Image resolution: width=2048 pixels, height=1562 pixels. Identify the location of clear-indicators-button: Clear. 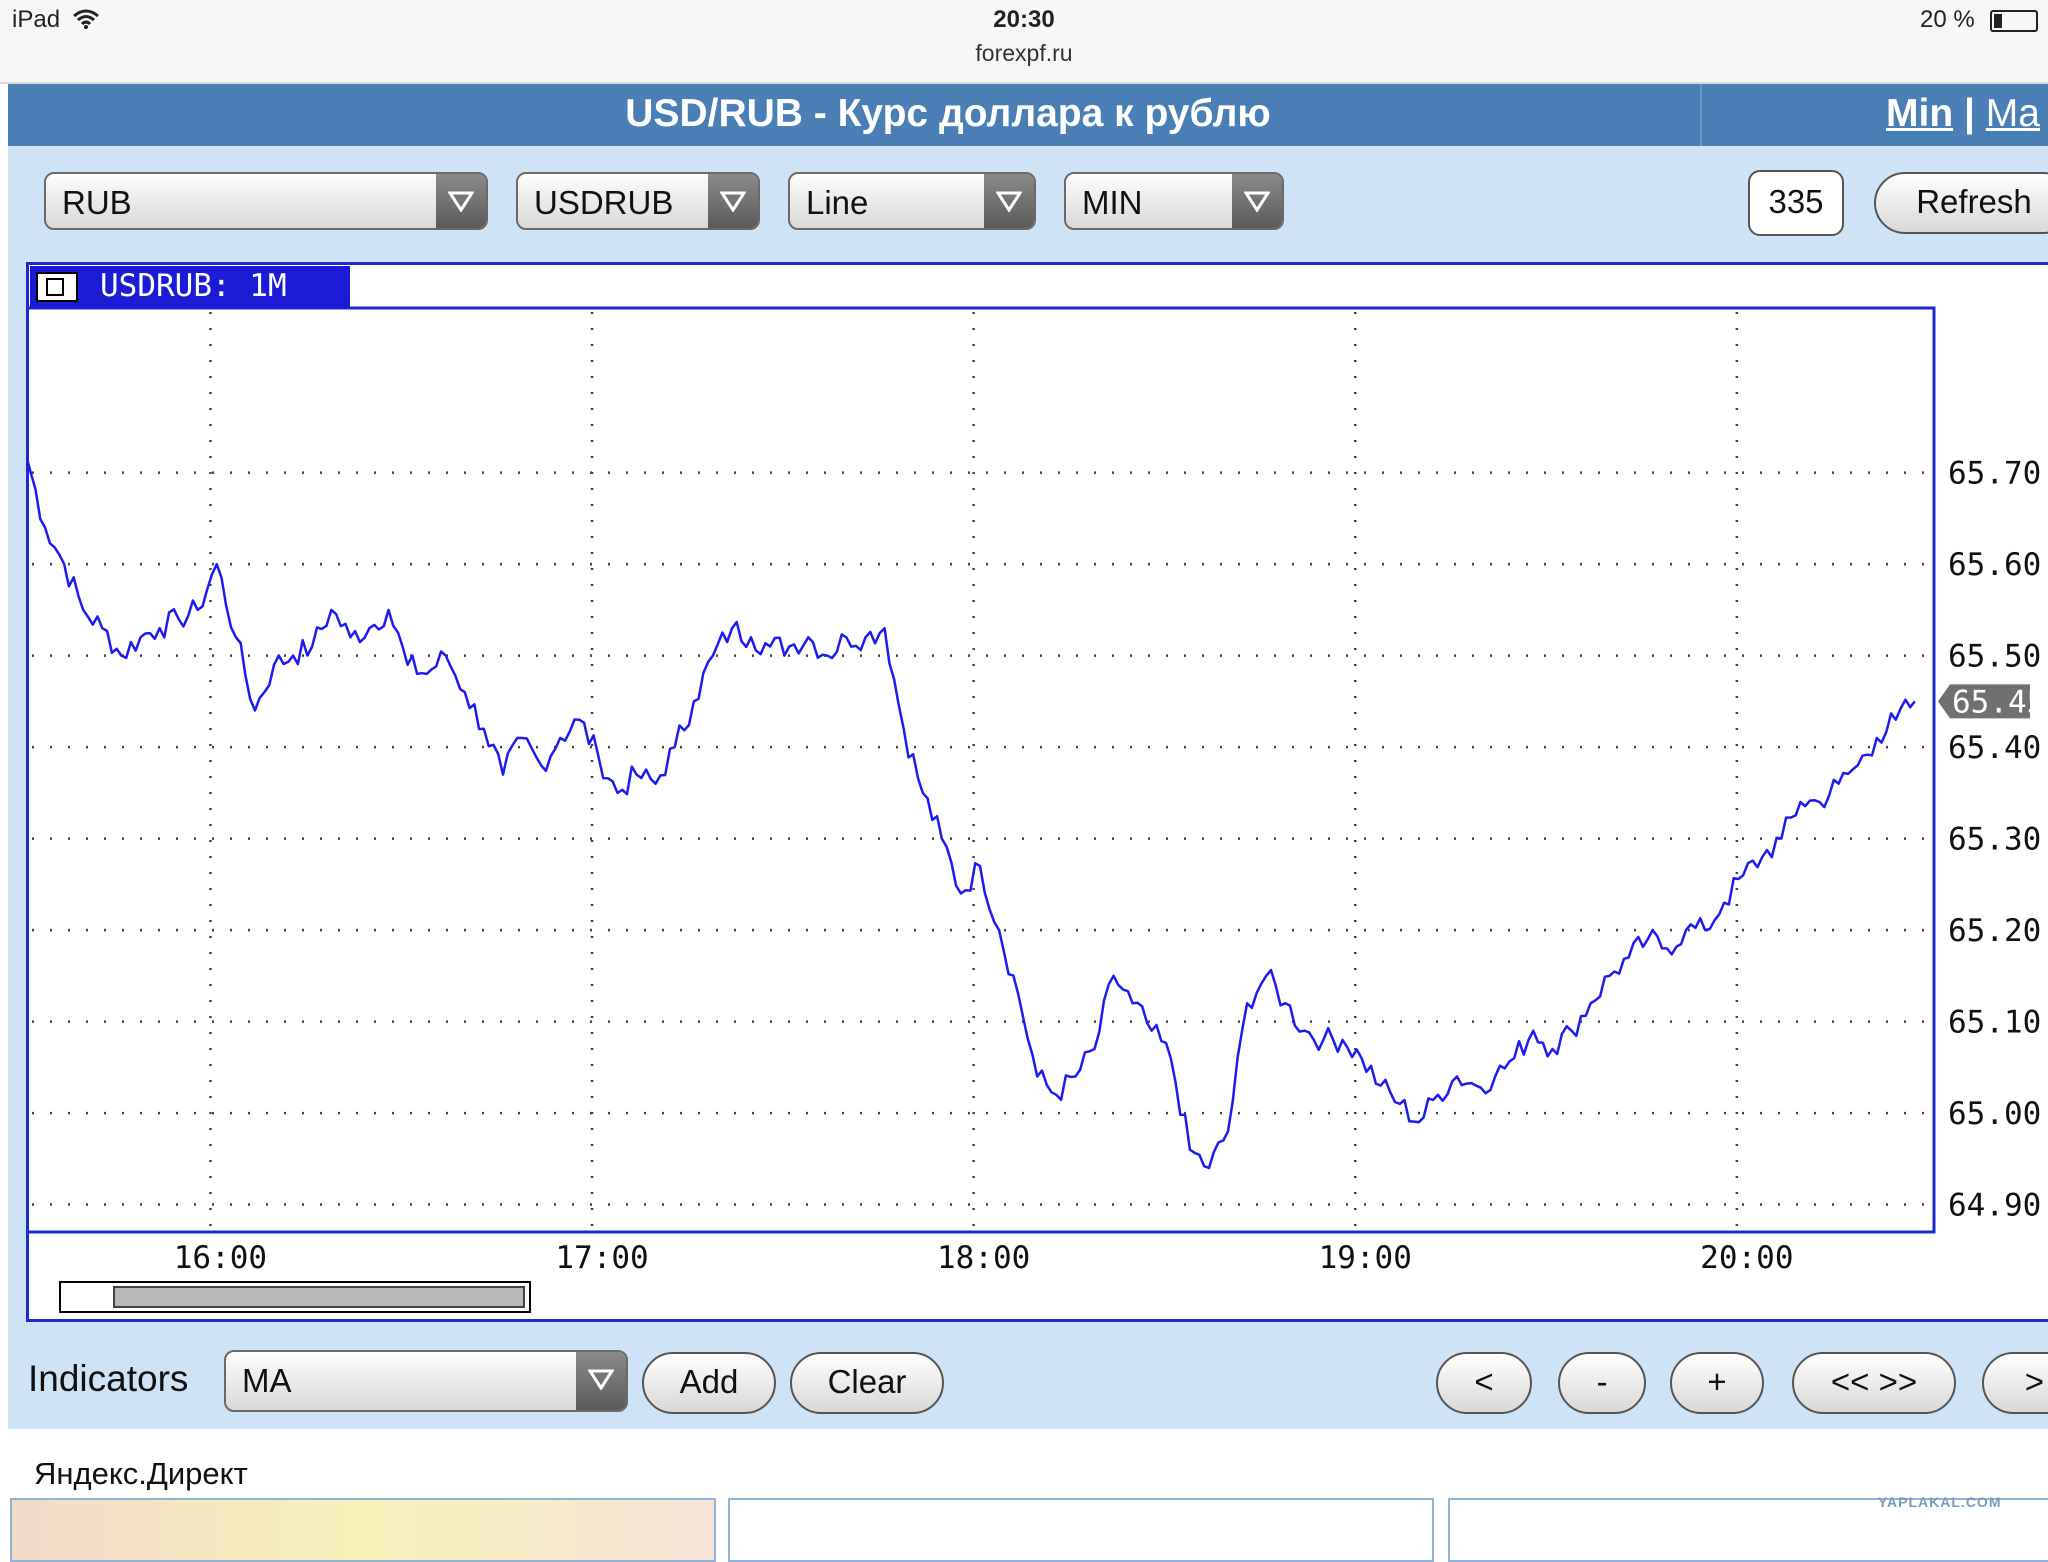
(867, 1383).